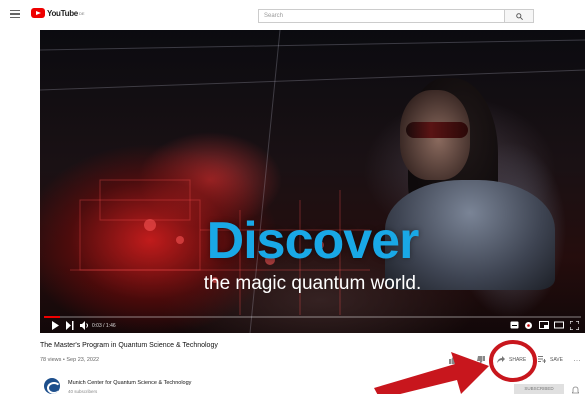  What do you see at coordinates (62, 13) in the screenshot?
I see `logo-text: YouTube` at bounding box center [62, 13].